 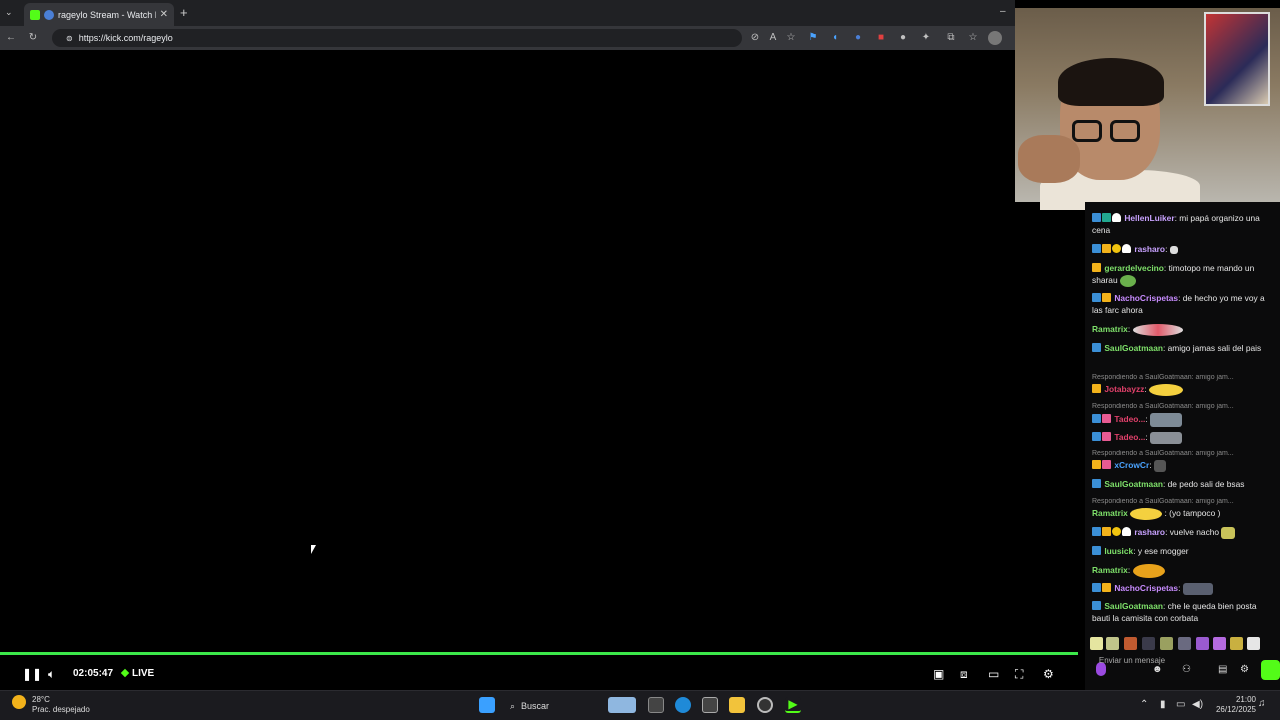 I want to click on emote-box-icon, so click(x=1130, y=643).